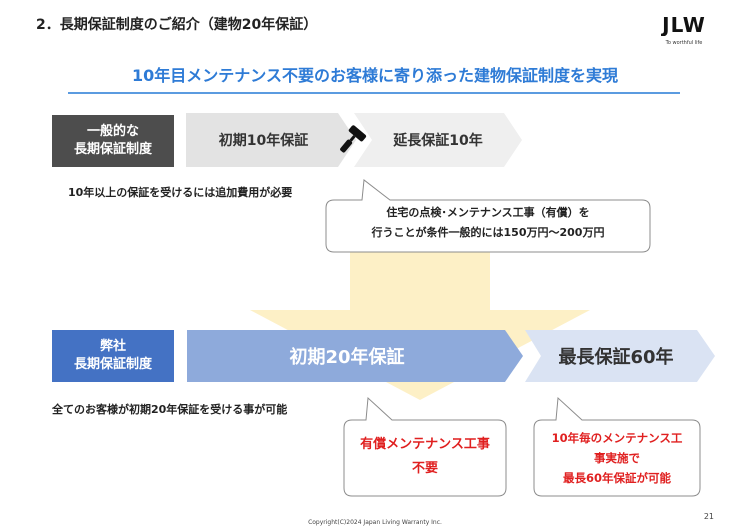  Describe the element at coordinates (488, 232) in the screenshot. I see `general-callout-line2: 行うことが条件一般的には150万円～200万円` at that location.